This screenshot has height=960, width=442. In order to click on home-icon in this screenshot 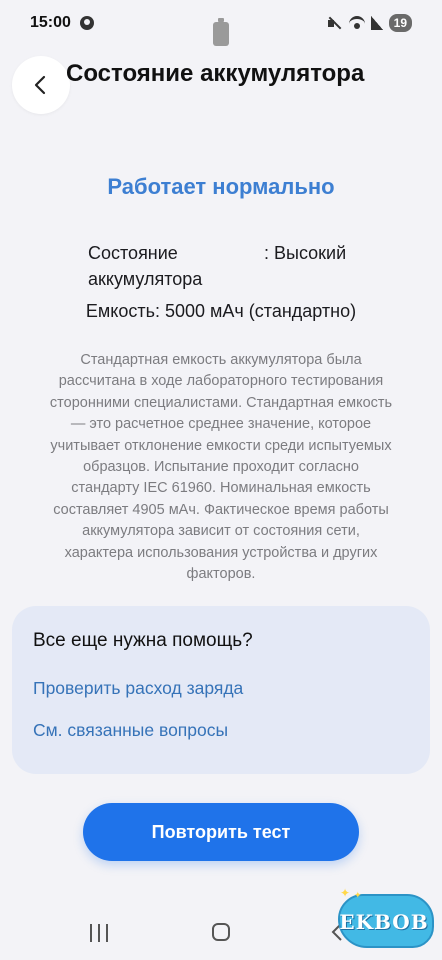, I will do `click(221, 932)`.